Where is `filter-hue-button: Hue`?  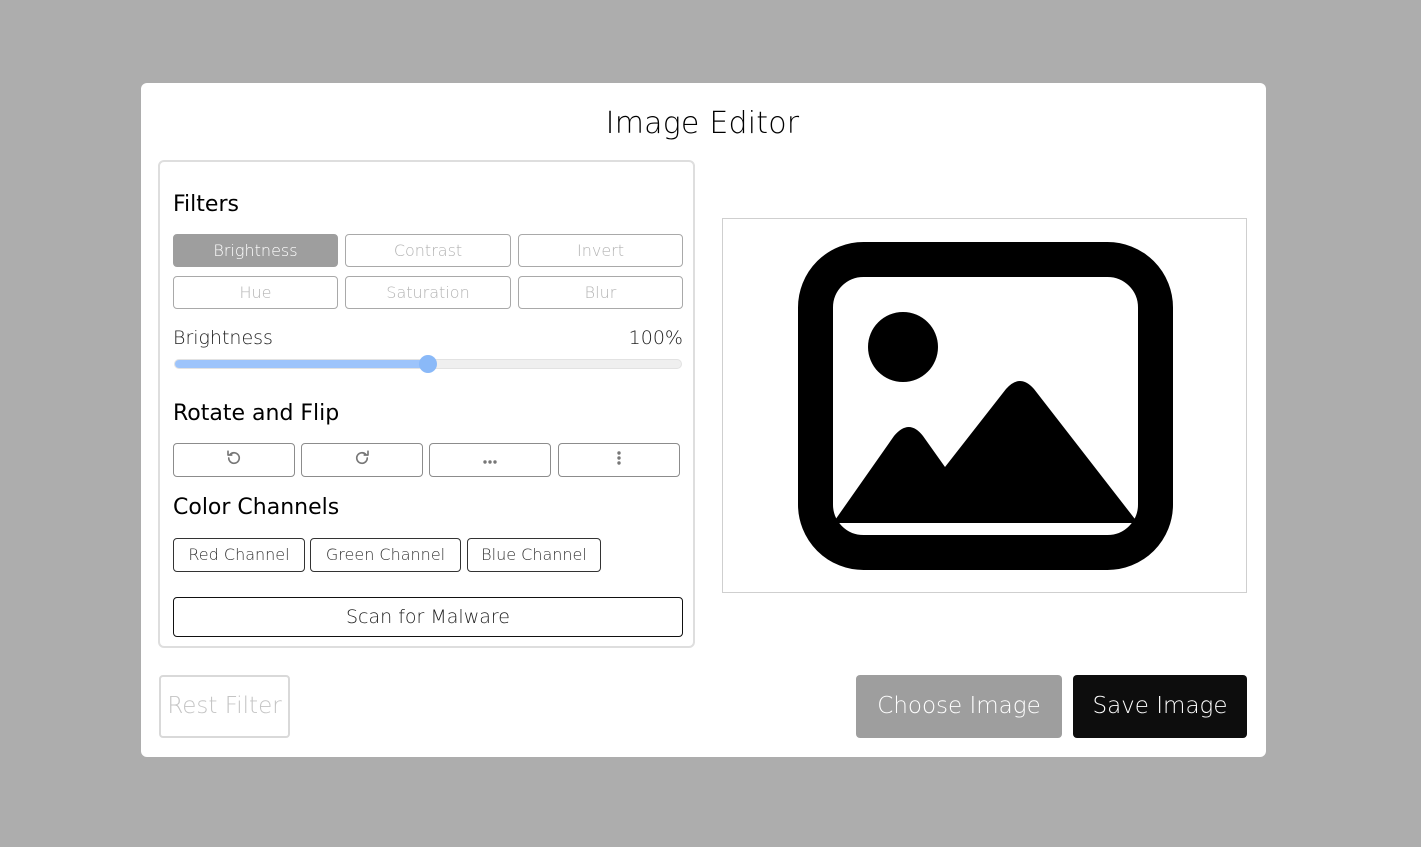 filter-hue-button: Hue is located at coordinates (255, 292).